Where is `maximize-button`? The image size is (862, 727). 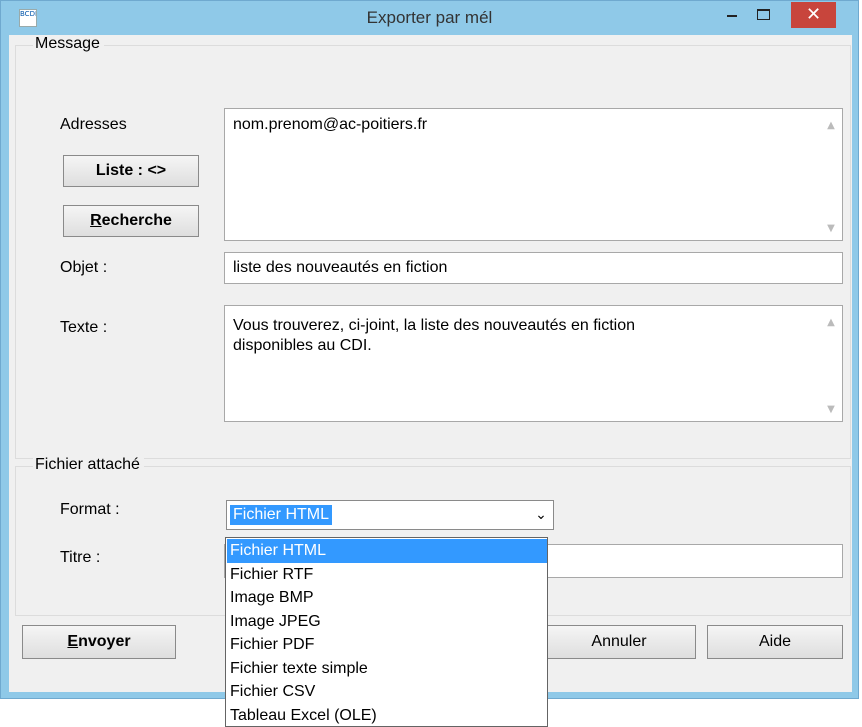
maximize-button is located at coordinates (764, 15).